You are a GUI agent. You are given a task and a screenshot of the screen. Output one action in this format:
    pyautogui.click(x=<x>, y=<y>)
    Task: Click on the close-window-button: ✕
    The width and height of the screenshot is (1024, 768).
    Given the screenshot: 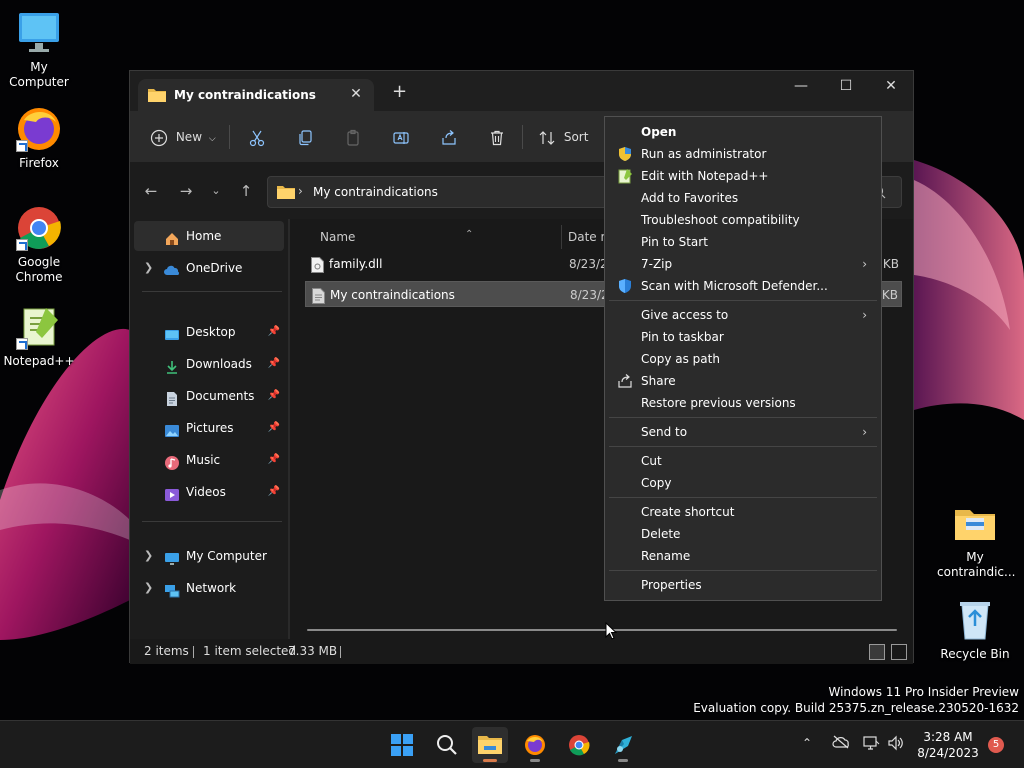 What is the action you would take?
    pyautogui.click(x=891, y=87)
    